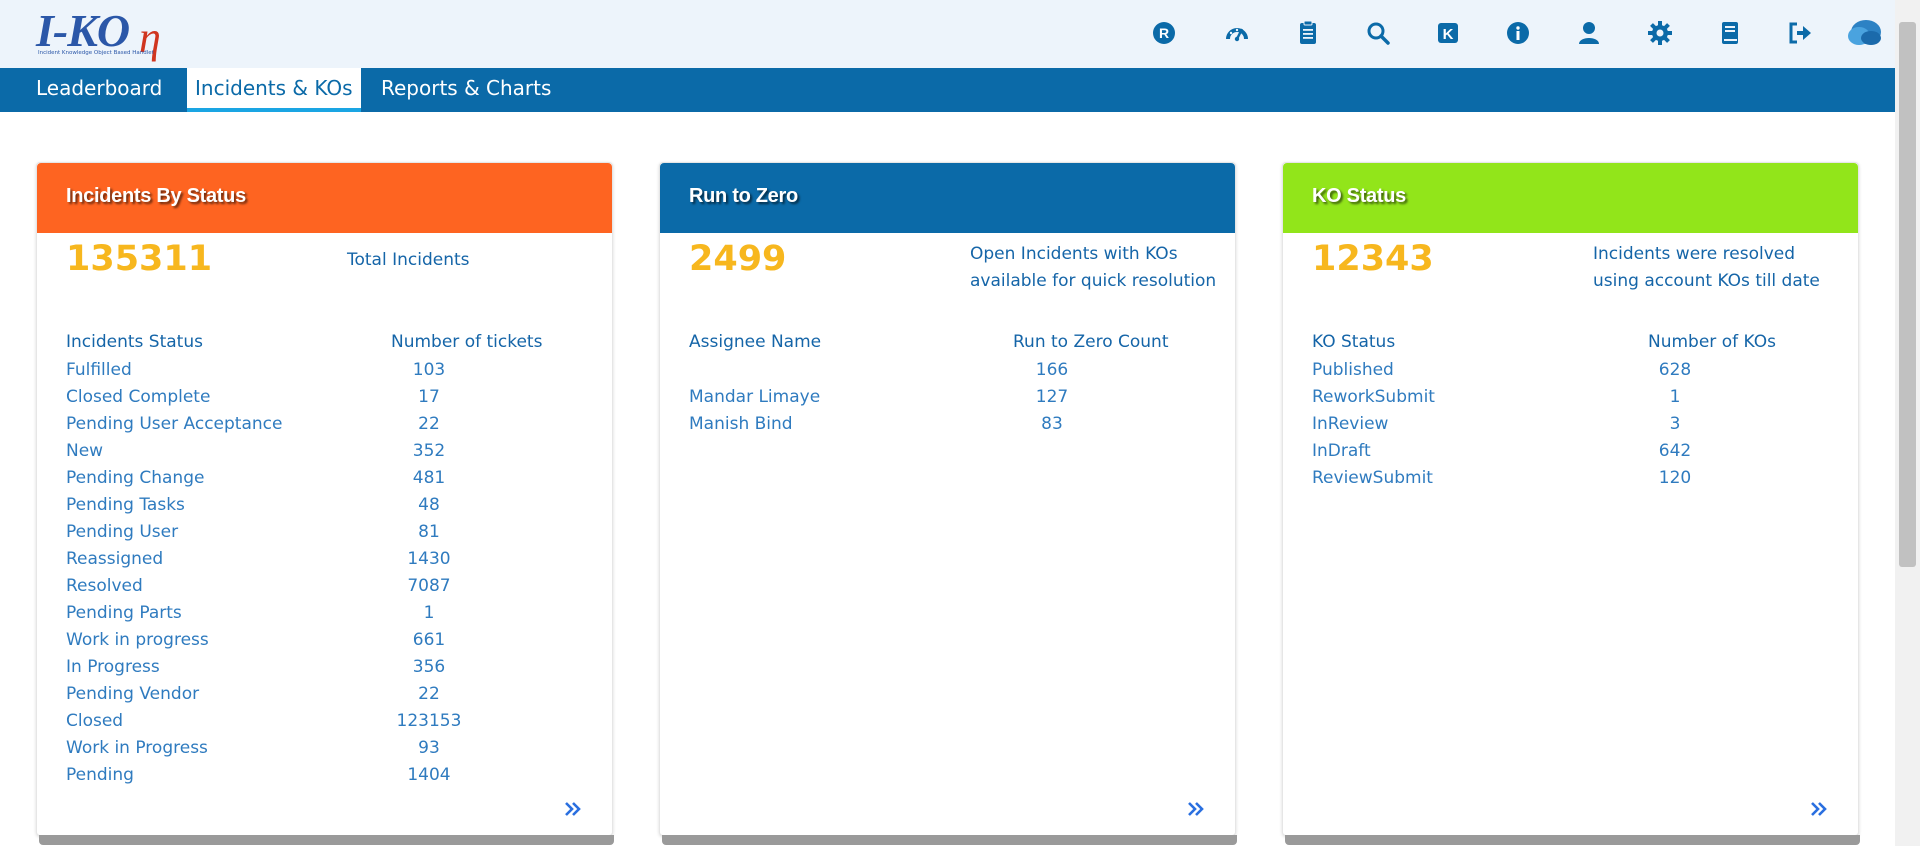 Image resolution: width=1920 pixels, height=846 pixels. I want to click on table-row: Published 628, so click(1570, 371).